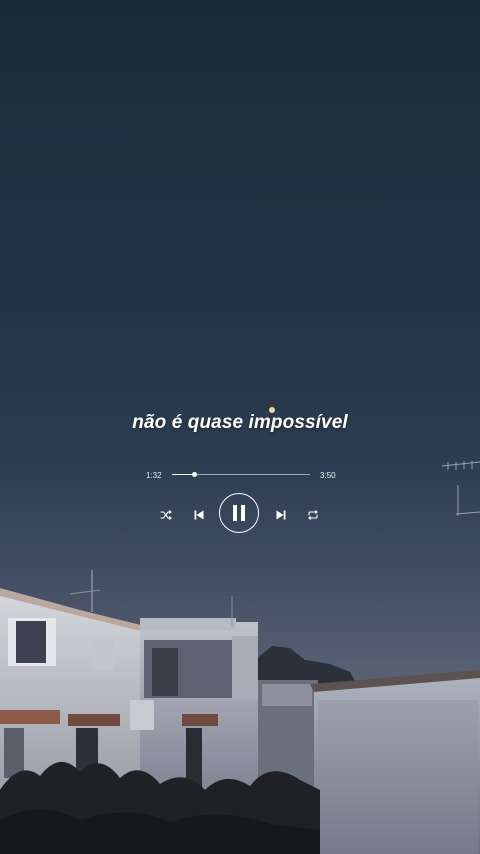  I want to click on shuffle-icon, so click(166, 515).